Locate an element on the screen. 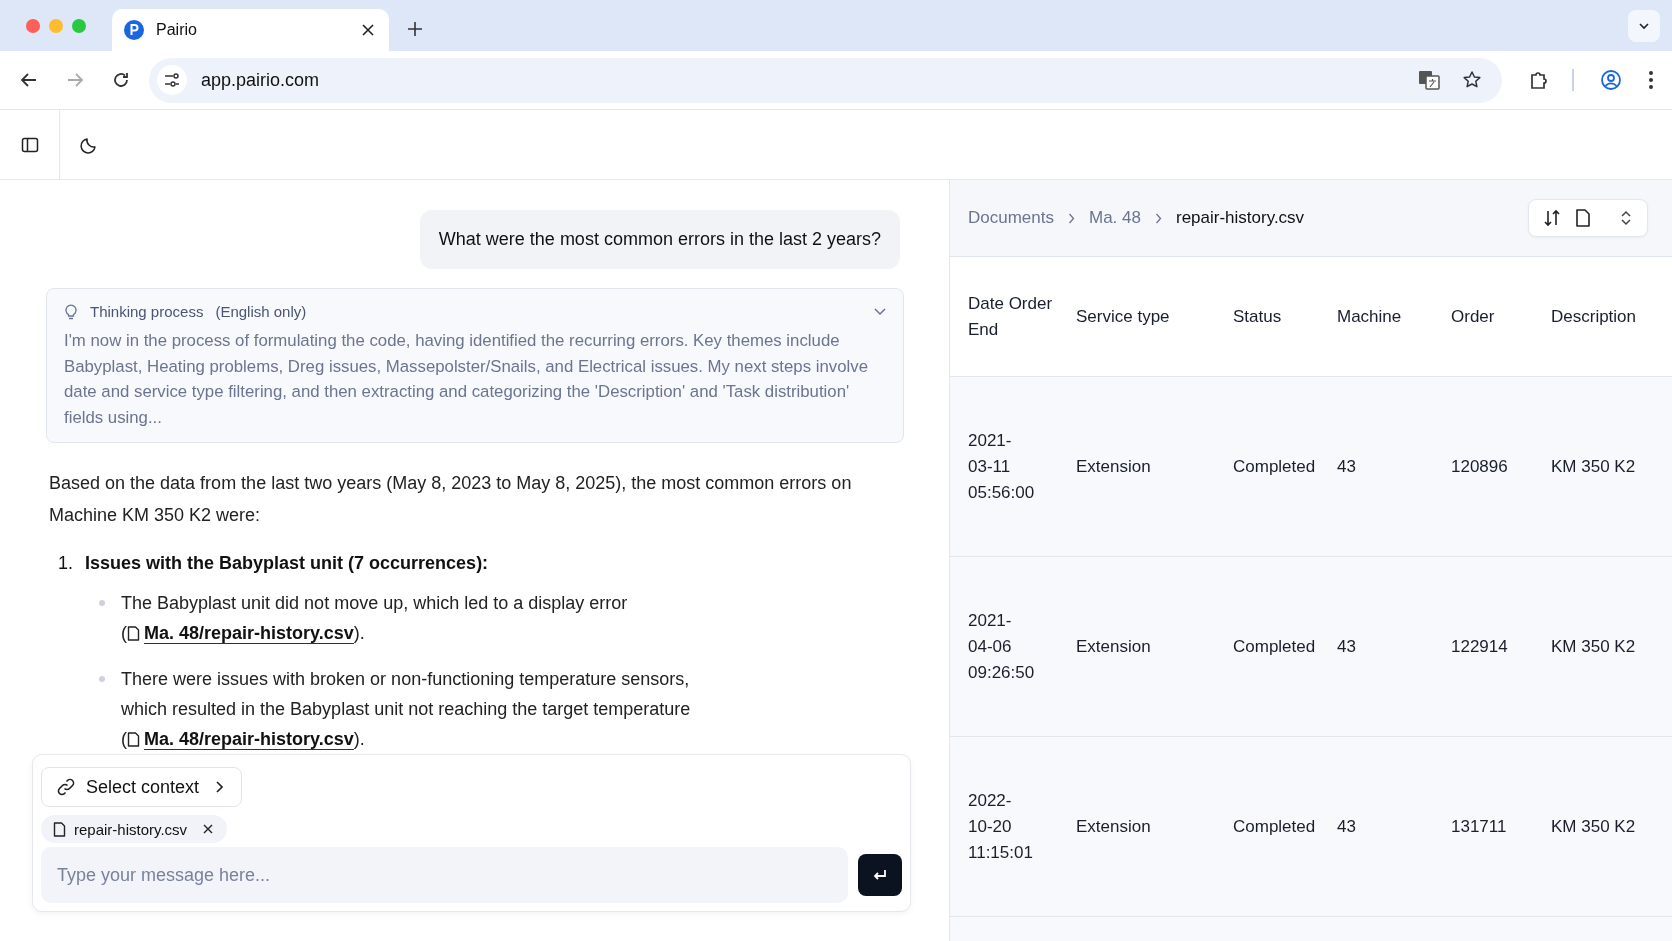 The width and height of the screenshot is (1672, 941). address-text: app.pairio.com is located at coordinates (260, 80).